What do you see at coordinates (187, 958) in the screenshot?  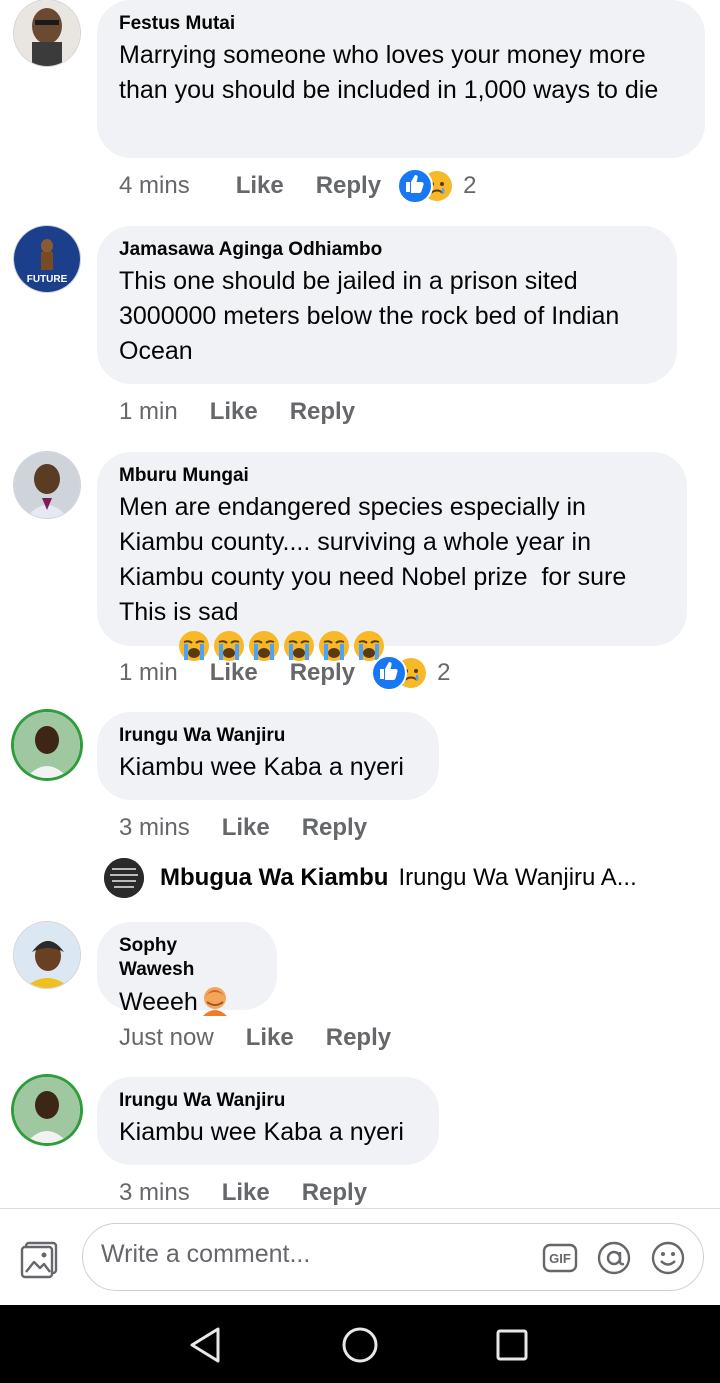 I see `comment-author: Sophy Wawesh` at bounding box center [187, 958].